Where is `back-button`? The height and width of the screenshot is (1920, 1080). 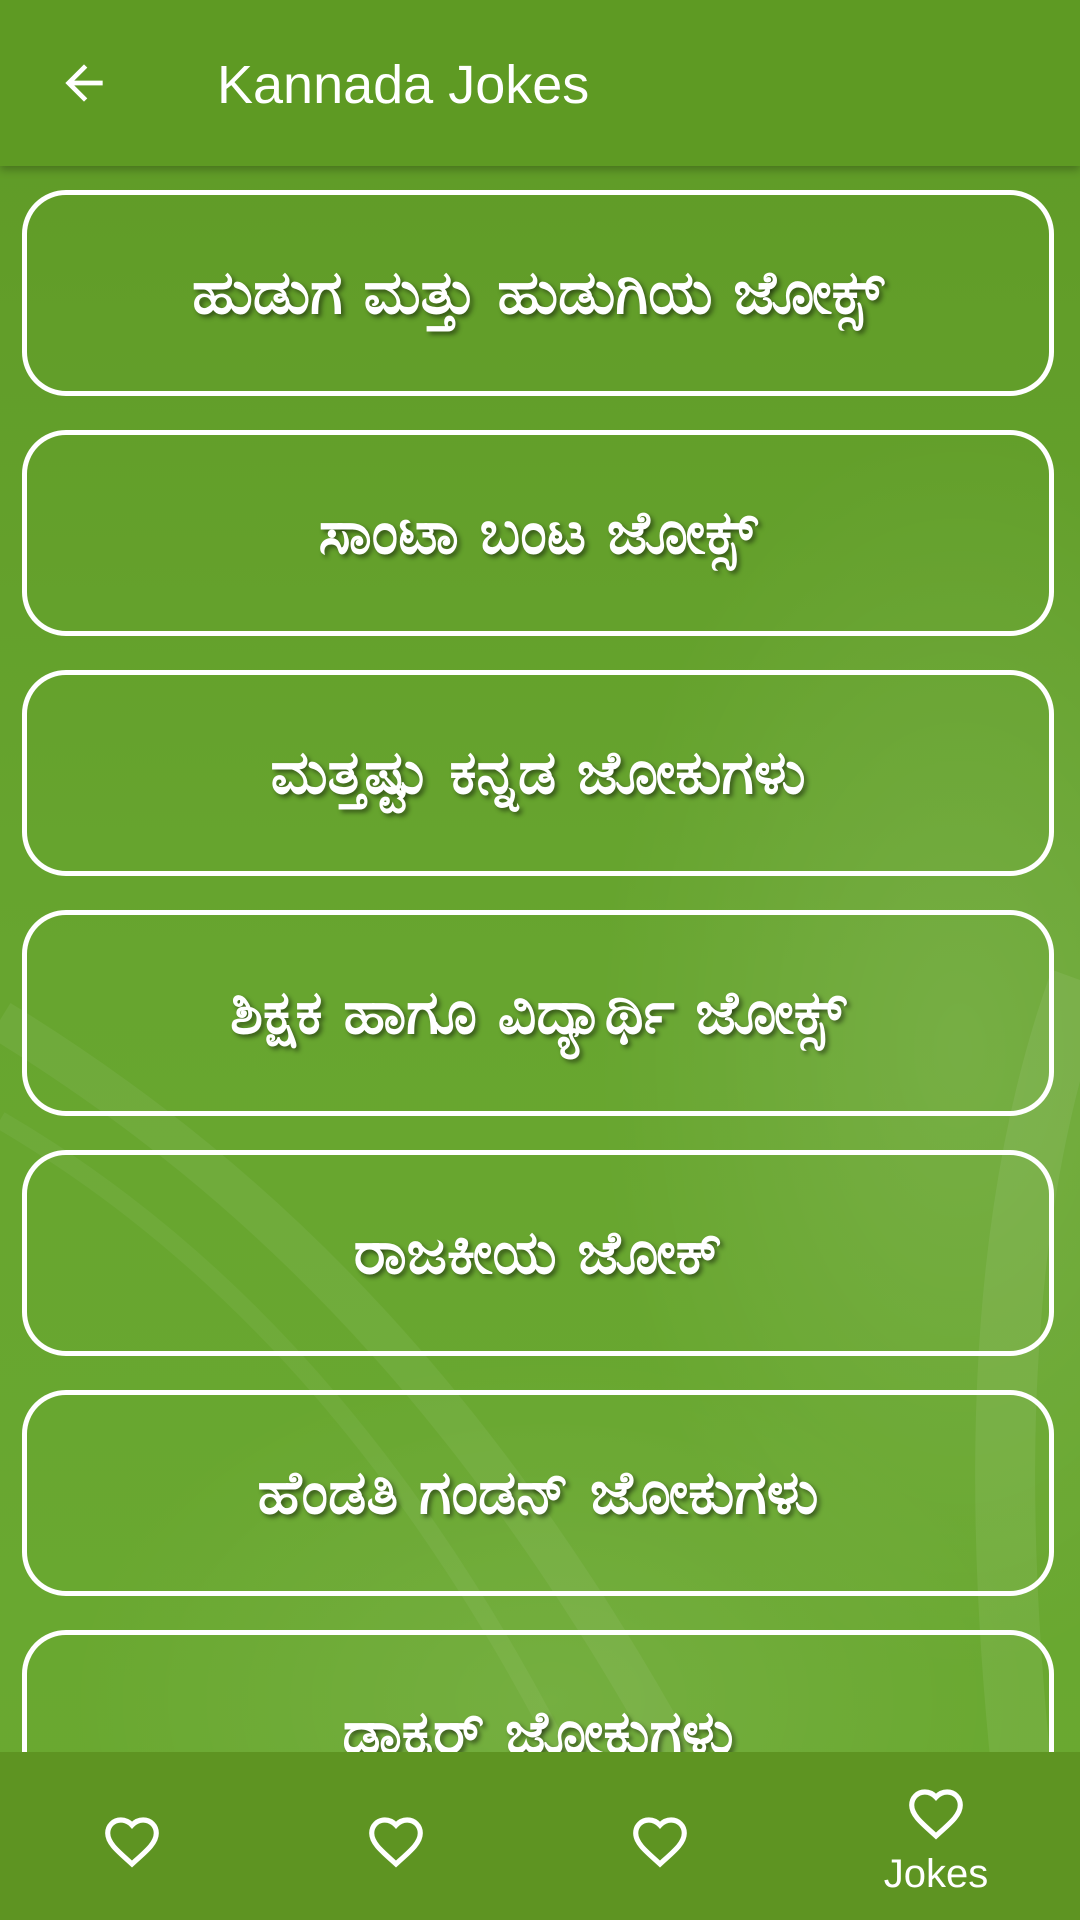
back-button is located at coordinates (84, 83).